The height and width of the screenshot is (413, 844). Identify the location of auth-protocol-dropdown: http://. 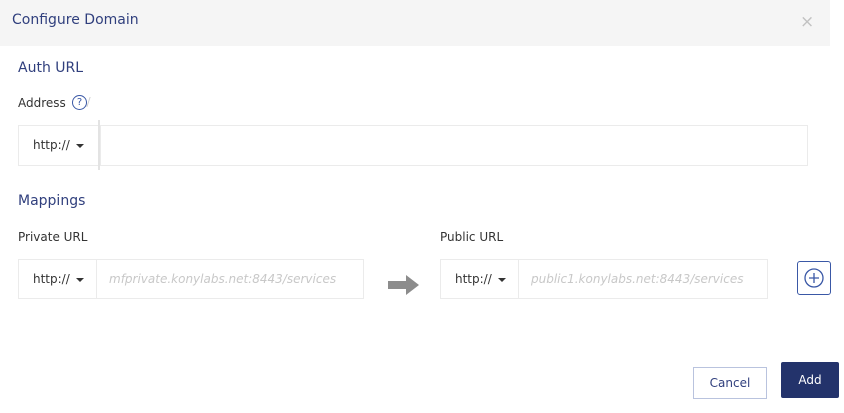
(58, 145).